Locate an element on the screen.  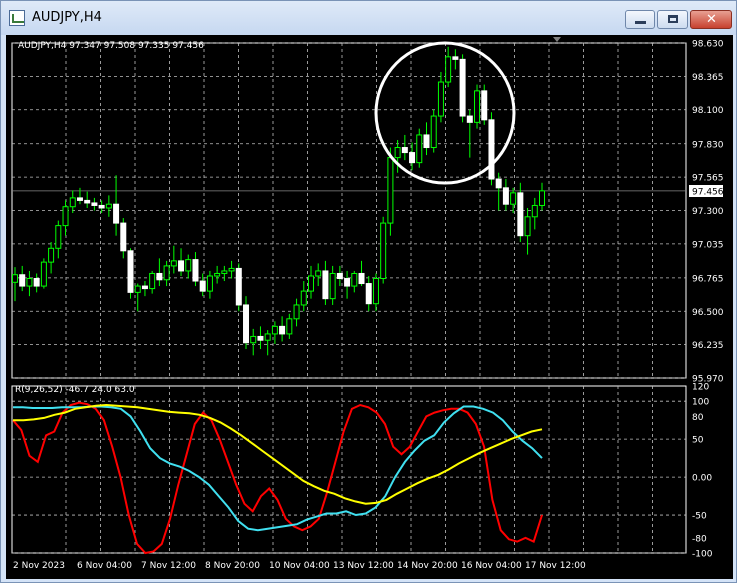
current-price-tag: 97.456 is located at coordinates (706, 191).